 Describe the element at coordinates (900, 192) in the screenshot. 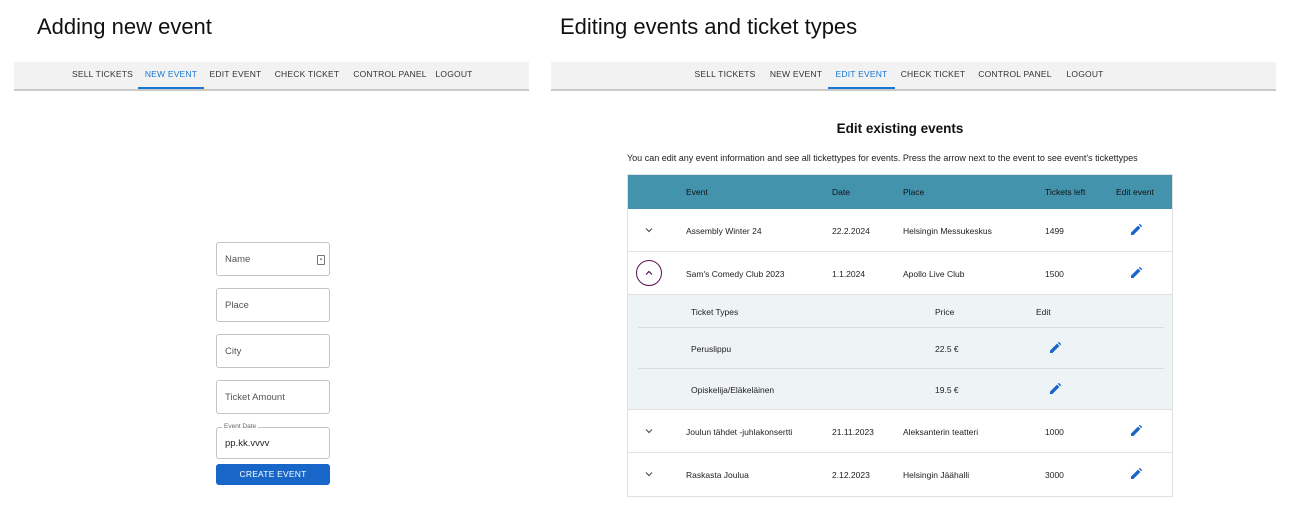

I see `table-header: Event Date Place Tickets left Edit event` at that location.